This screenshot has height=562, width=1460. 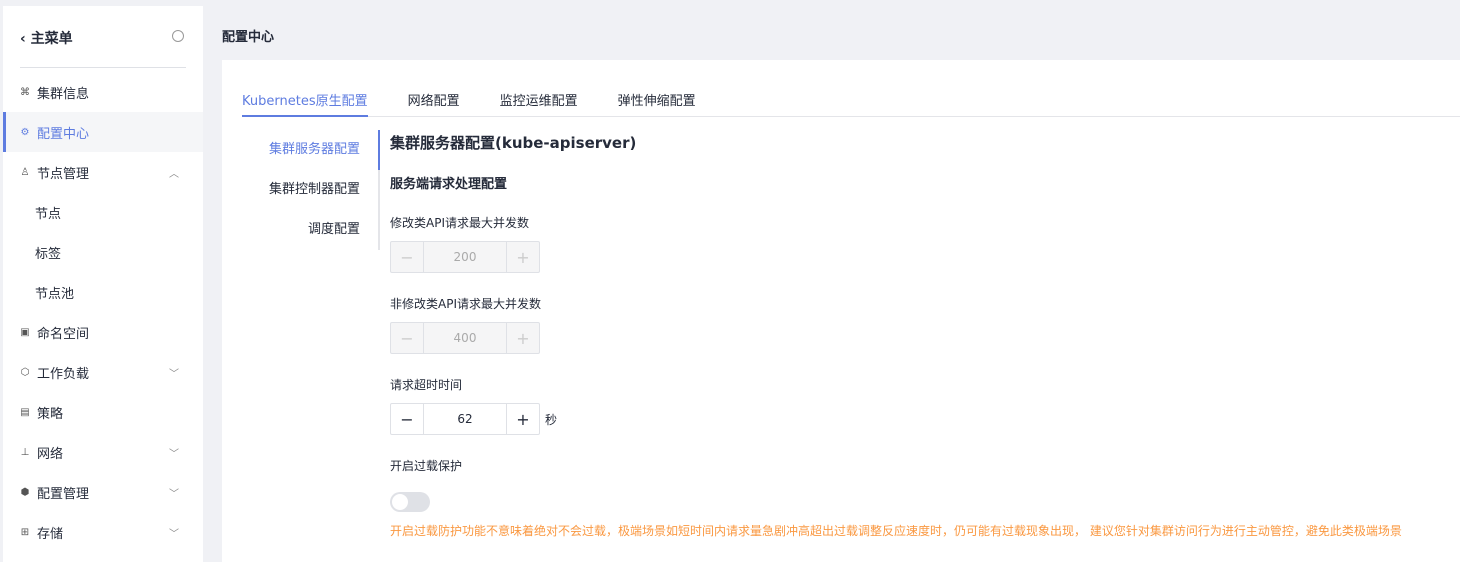 What do you see at coordinates (178, 36) in the screenshot?
I see `search-icon` at bounding box center [178, 36].